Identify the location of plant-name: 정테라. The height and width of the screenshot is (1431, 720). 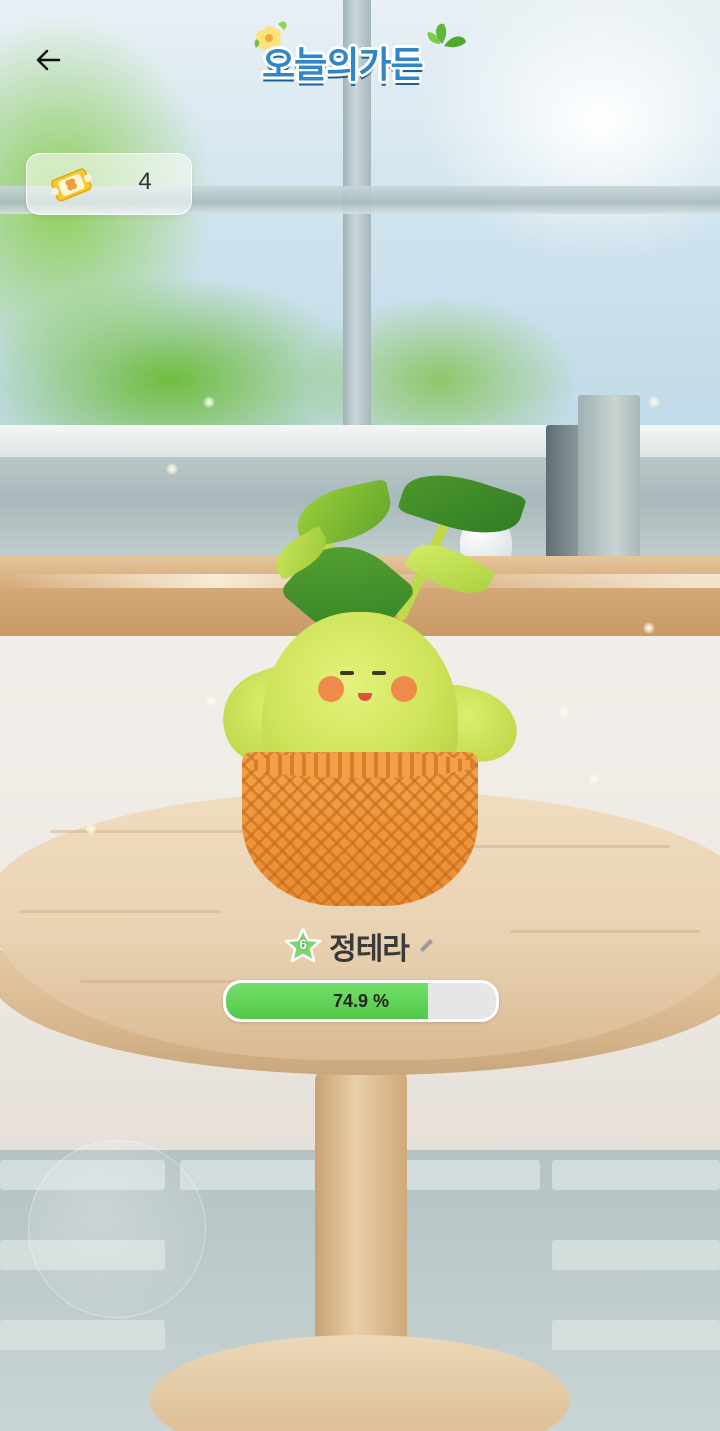
(369, 949).